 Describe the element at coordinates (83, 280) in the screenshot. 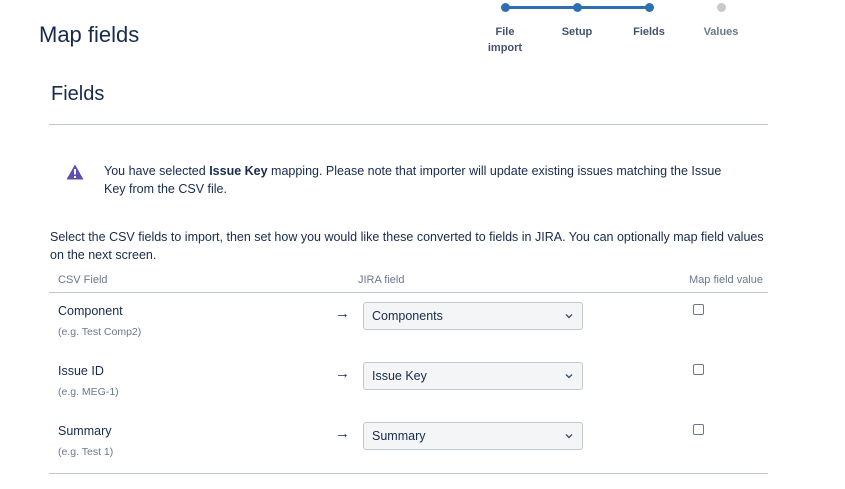

I see `column-header-csv-field: CSV Field` at that location.